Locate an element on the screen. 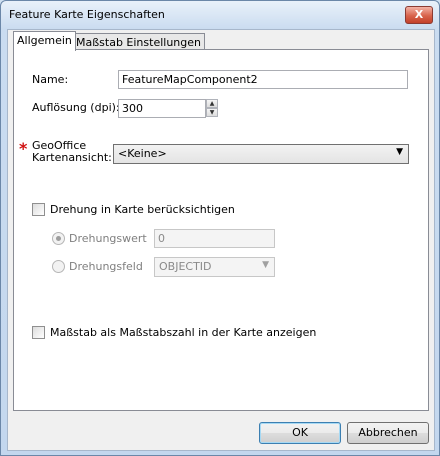  spin-down-button: ▼ is located at coordinates (212, 112).